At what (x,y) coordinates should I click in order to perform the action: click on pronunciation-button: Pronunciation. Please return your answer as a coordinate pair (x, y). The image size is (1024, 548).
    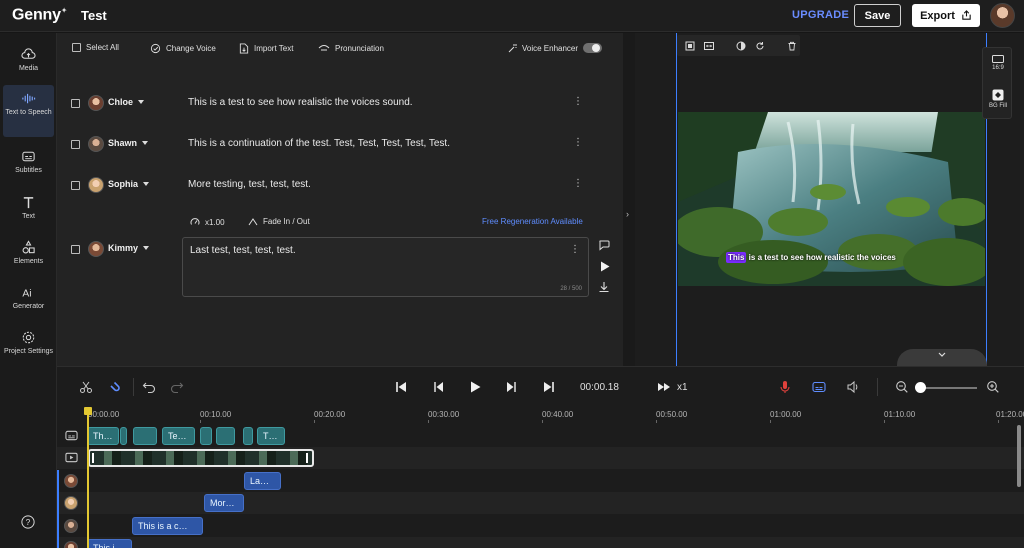
    Looking at the image, I should click on (351, 48).